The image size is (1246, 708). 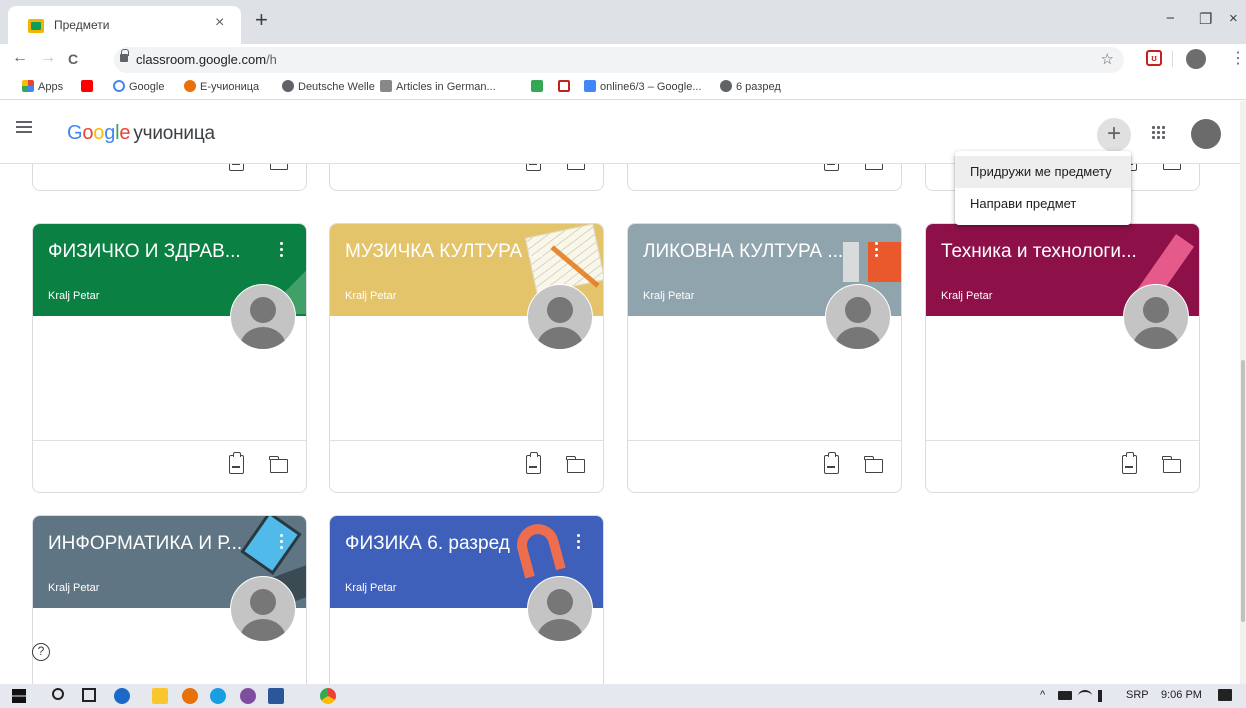 What do you see at coordinates (89, 695) in the screenshot?
I see `task-view-icon` at bounding box center [89, 695].